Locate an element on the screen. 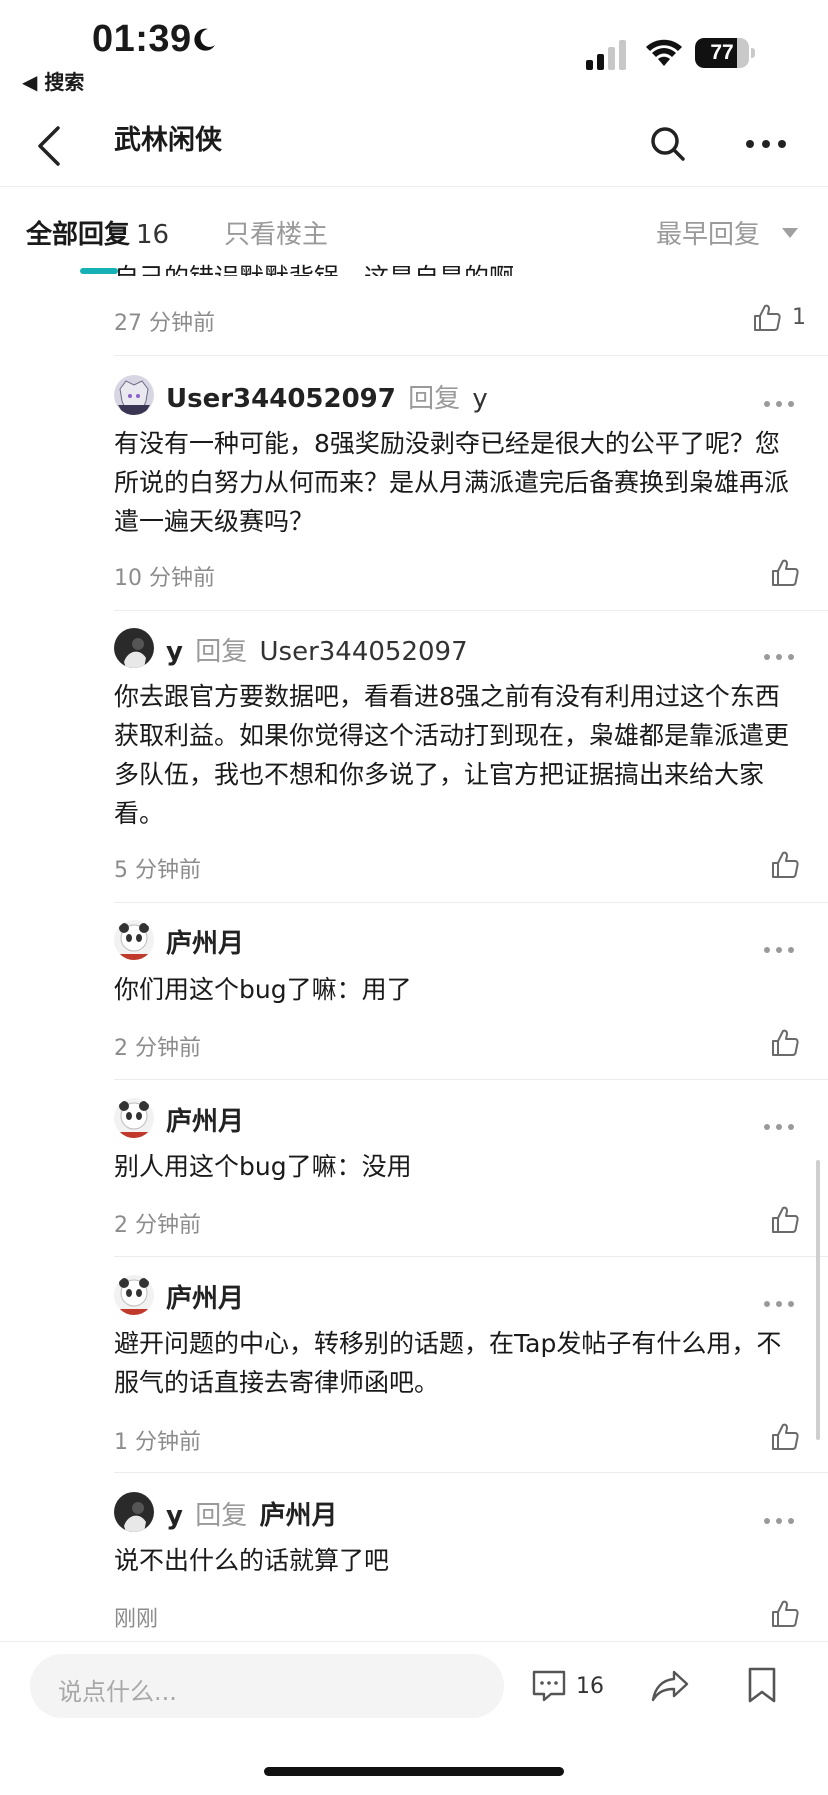 This screenshot has height=1795, width=828. status-time: 01:39 is located at coordinates (142, 39).